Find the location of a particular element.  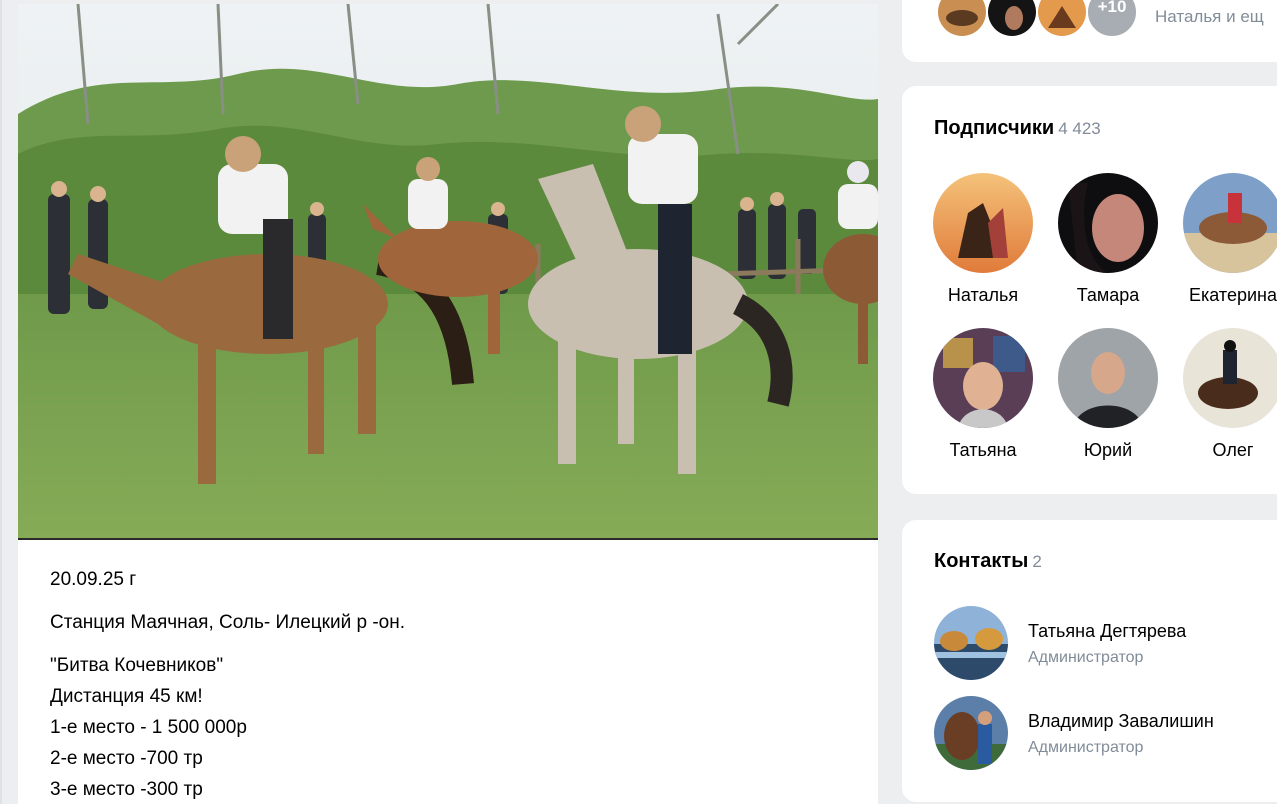

post-prize-2: 2-е место -700 тр is located at coordinates (126, 758).